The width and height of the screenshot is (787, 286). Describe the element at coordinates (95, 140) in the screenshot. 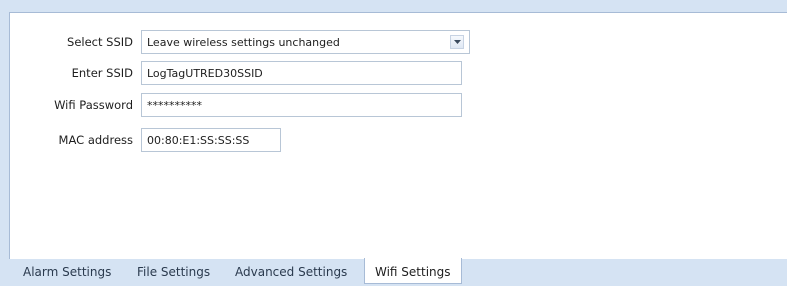

I see `mac-address-label: MAC address` at that location.